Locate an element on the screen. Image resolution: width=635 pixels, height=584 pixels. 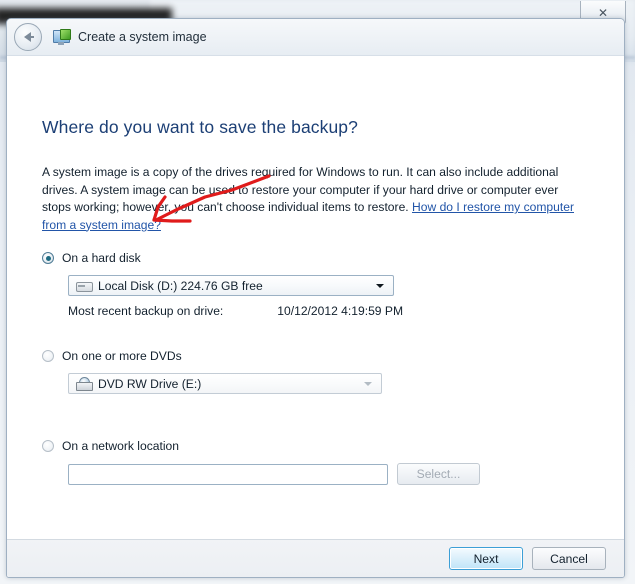
system-image-icon is located at coordinates (62, 37).